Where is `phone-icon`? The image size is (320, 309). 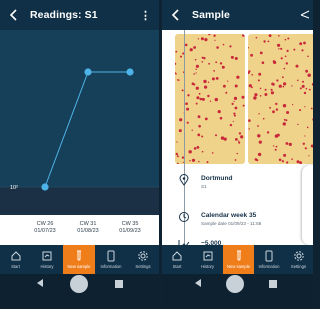 phone-icon is located at coordinates (111, 256).